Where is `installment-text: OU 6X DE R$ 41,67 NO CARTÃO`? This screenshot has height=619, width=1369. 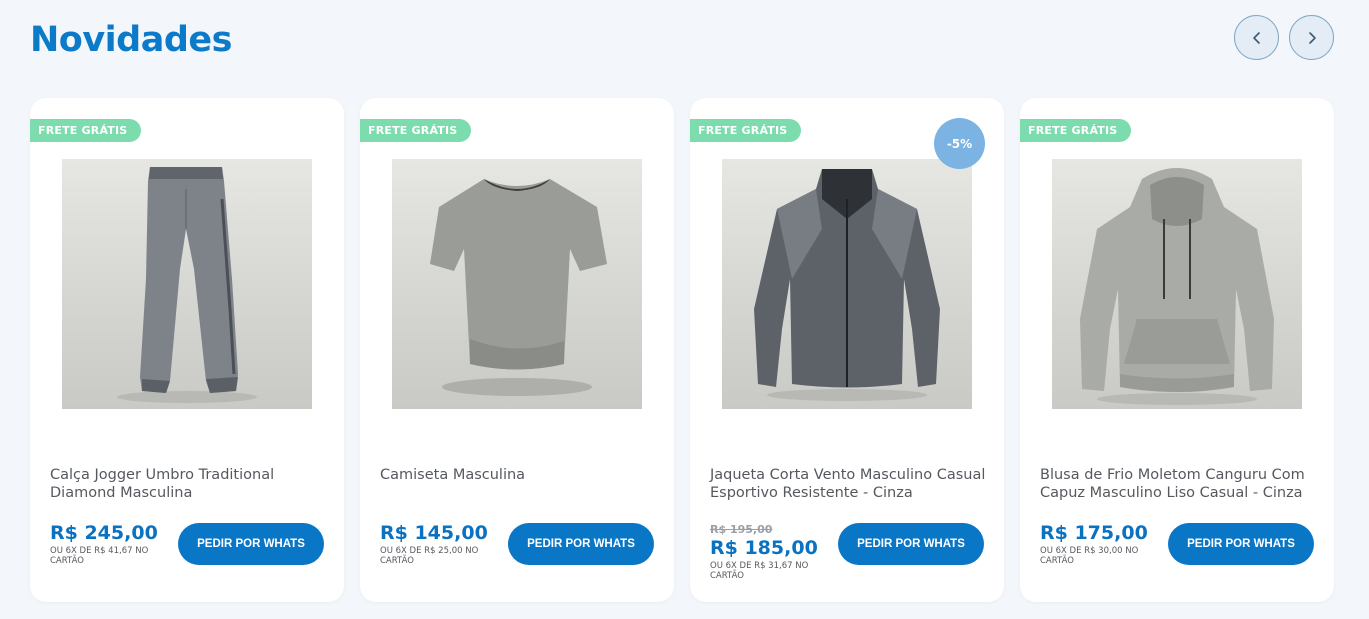
installment-text: OU 6X DE R$ 41,67 NO CARTÃO is located at coordinates (99, 556).